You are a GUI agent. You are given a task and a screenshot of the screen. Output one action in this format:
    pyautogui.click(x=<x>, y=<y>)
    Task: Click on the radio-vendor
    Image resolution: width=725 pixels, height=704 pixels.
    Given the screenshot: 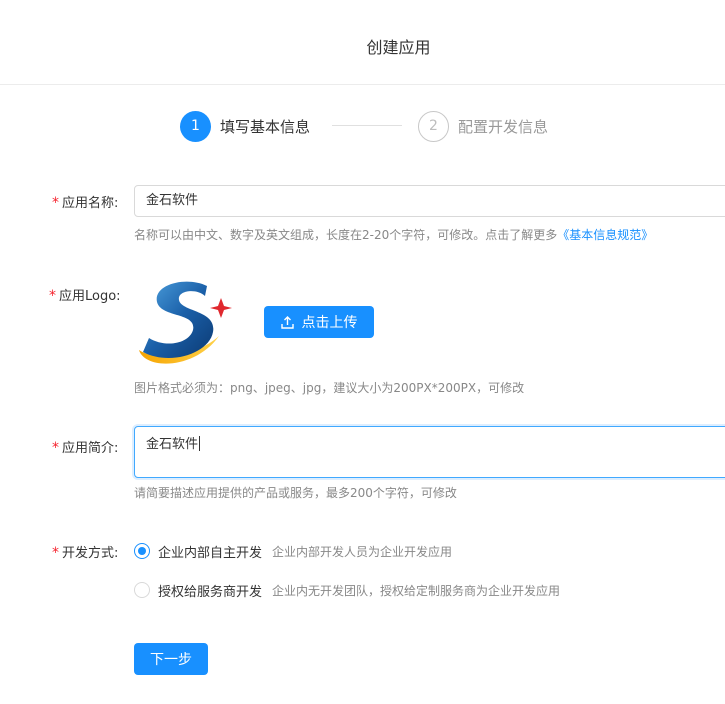 What is the action you would take?
    pyautogui.click(x=142, y=590)
    